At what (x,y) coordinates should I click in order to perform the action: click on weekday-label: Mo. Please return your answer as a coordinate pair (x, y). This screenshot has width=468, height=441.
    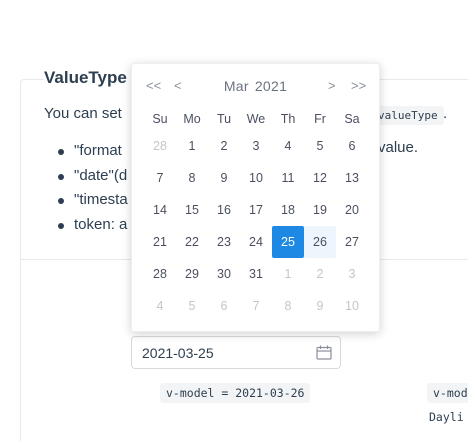
    Looking at the image, I should click on (192, 119).